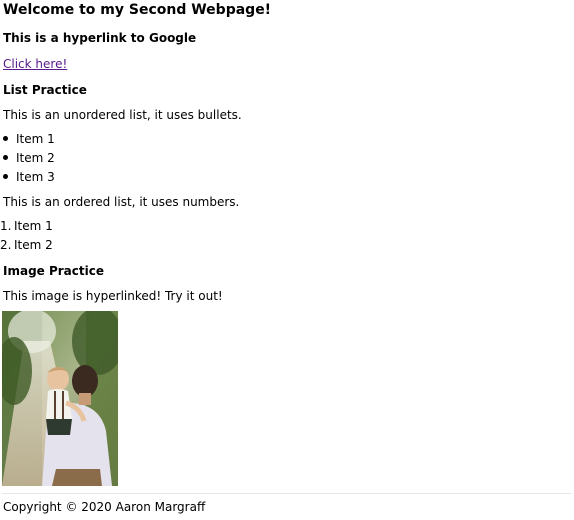 The height and width of the screenshot is (520, 574). Describe the element at coordinates (6, 245) in the screenshot. I see `list-number: 2.` at that location.